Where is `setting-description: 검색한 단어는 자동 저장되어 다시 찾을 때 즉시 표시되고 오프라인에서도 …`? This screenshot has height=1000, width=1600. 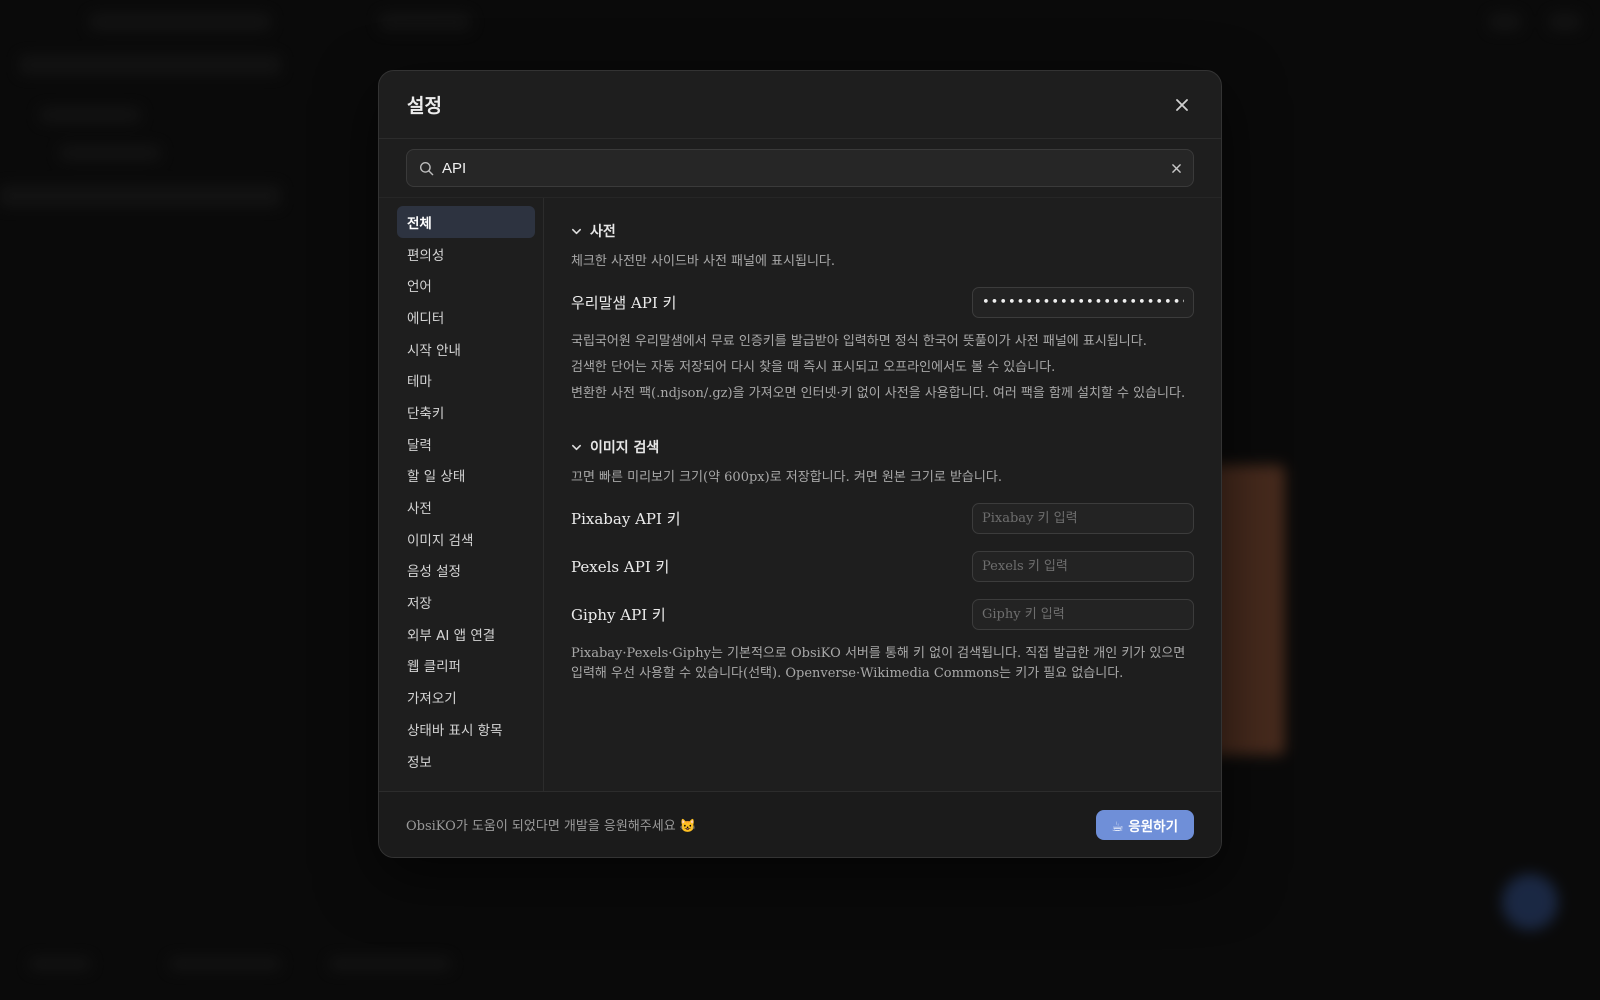 setting-description: 검색한 단어는 자동 저장되어 다시 찾을 때 즉시 표시되고 오프라인에서도 … is located at coordinates (813, 367).